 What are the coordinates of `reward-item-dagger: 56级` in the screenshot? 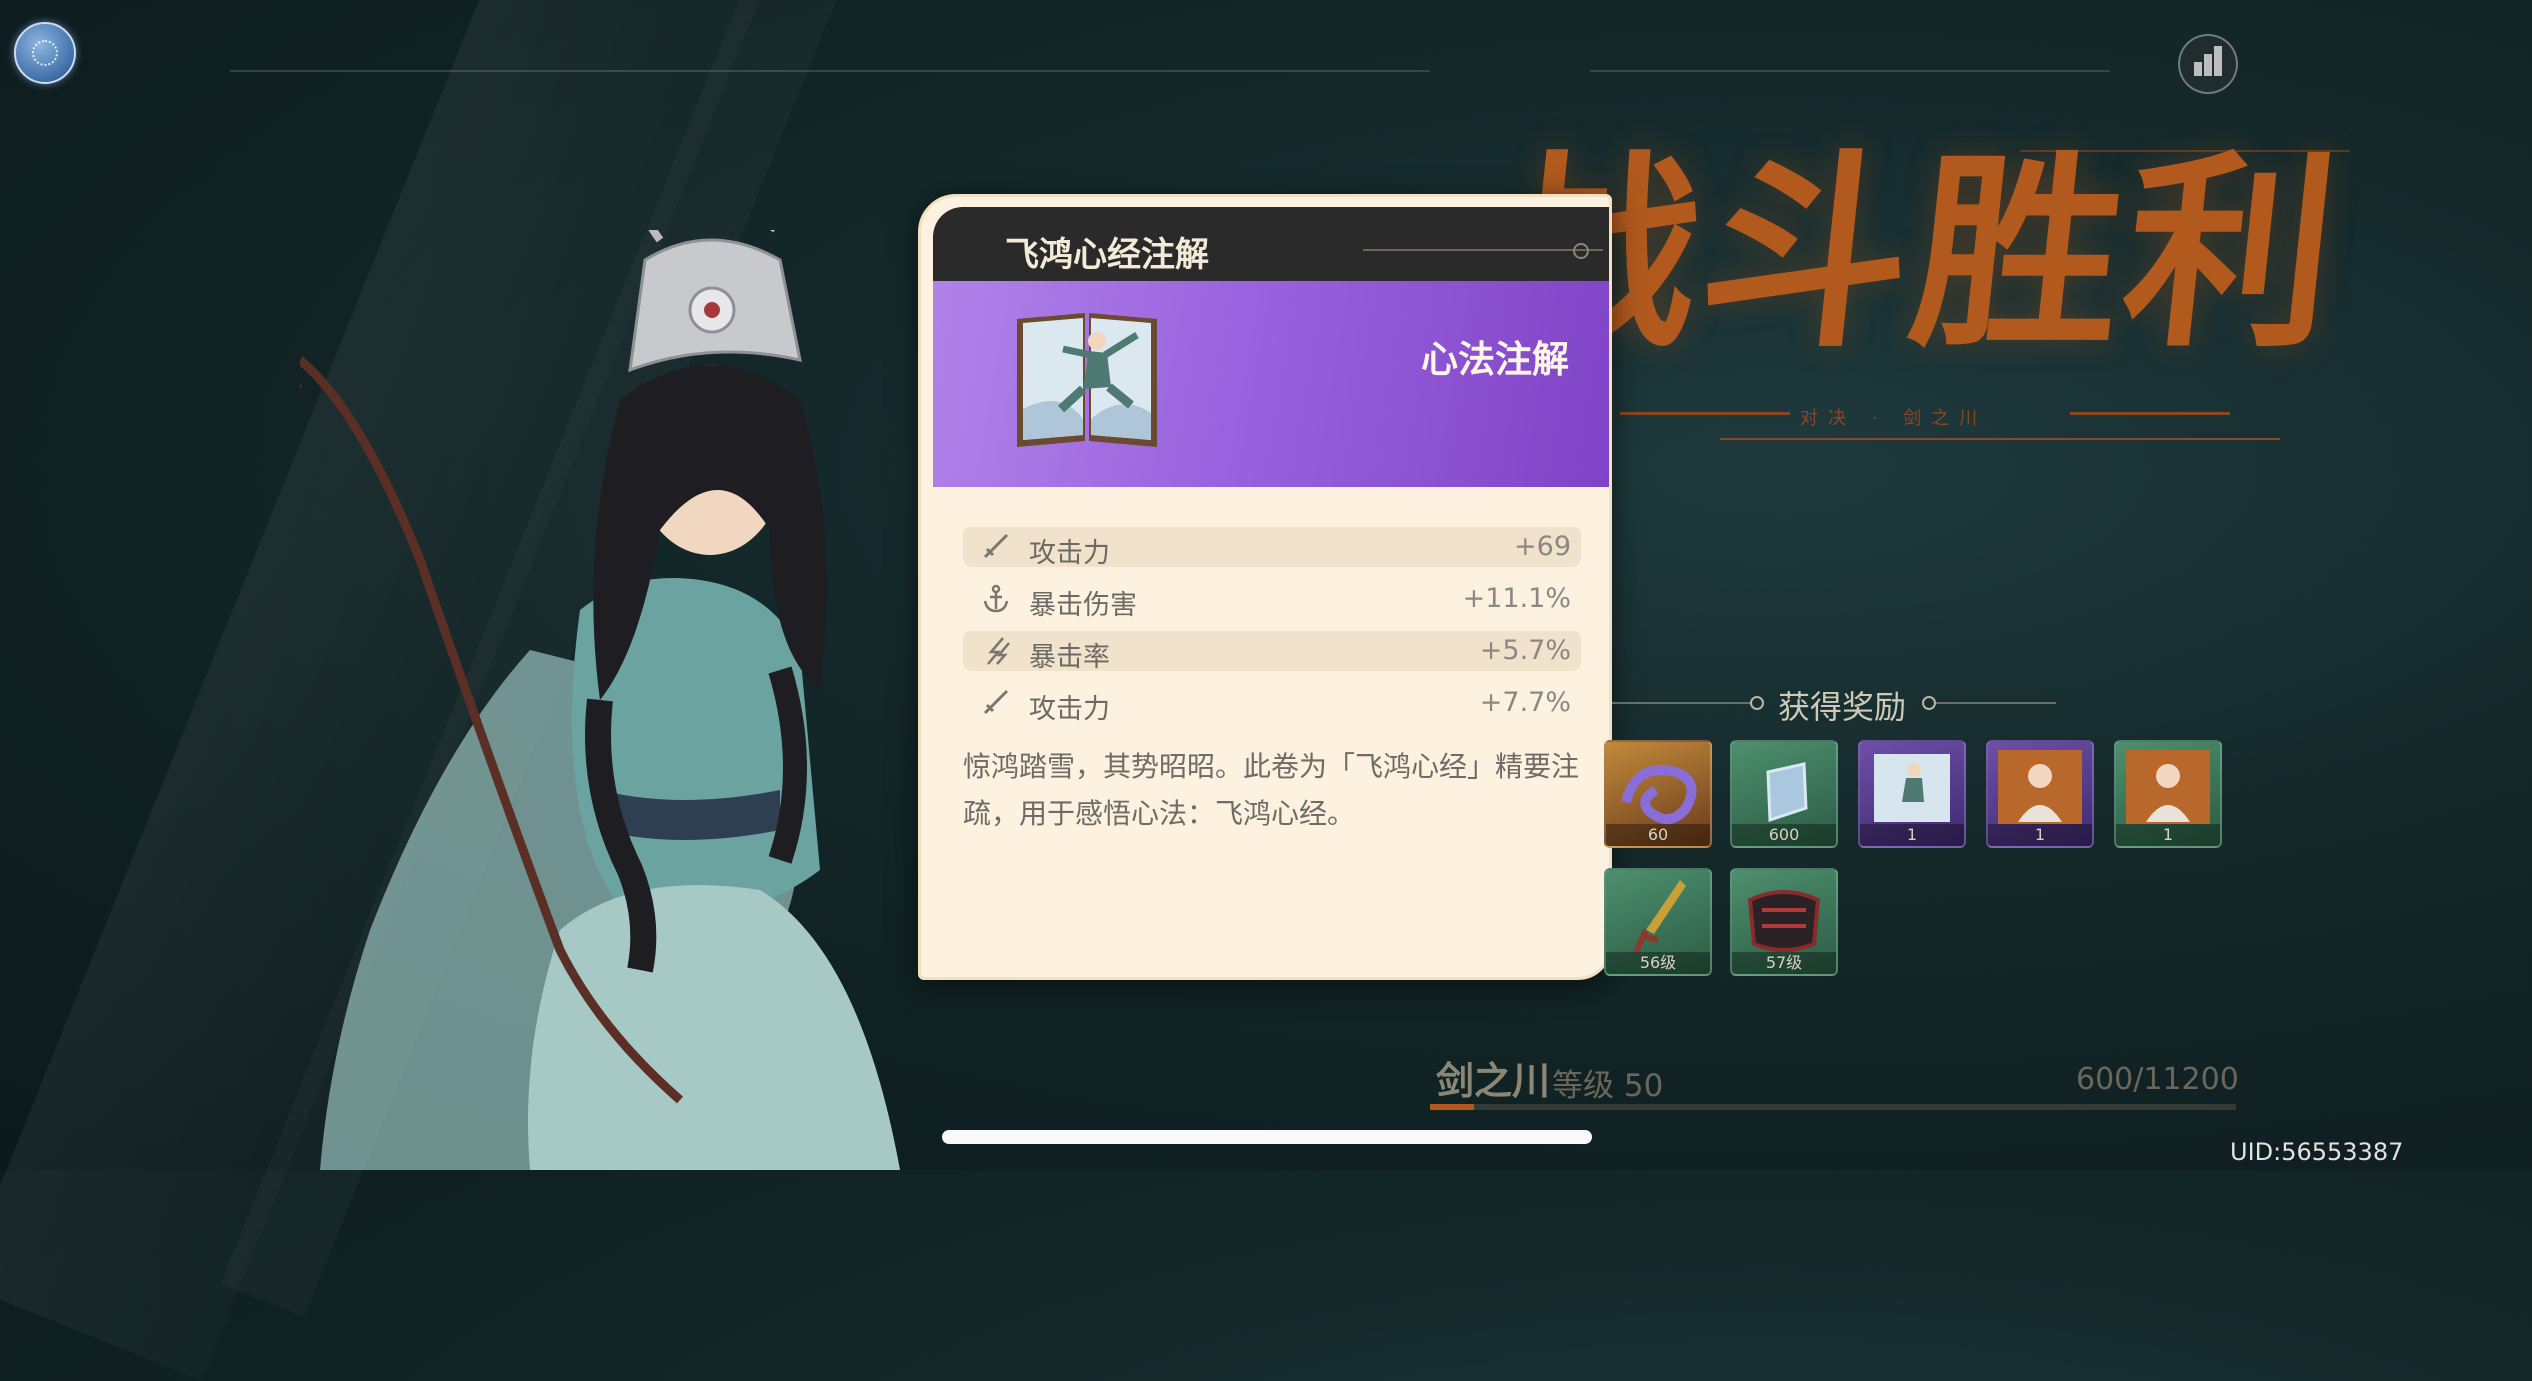 It's located at (1658, 922).